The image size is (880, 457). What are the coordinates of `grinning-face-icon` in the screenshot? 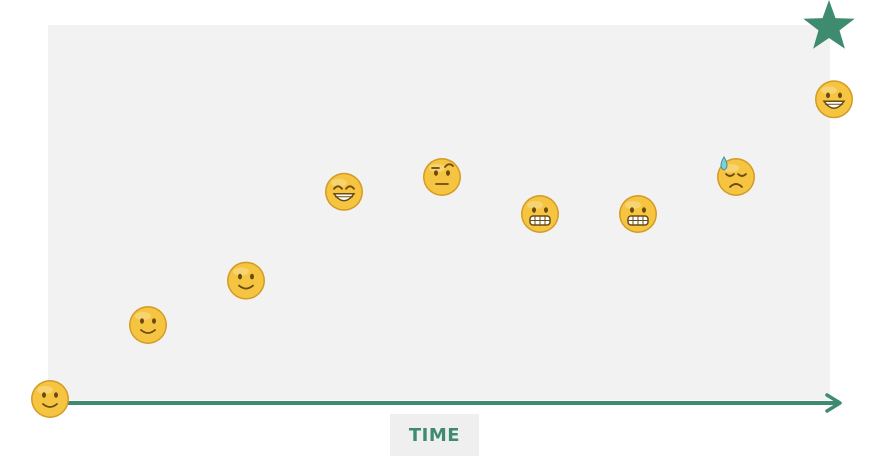 It's located at (834, 99).